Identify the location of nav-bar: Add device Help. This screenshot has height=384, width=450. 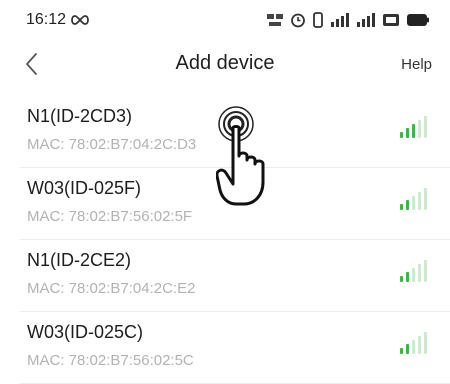
(225, 64).